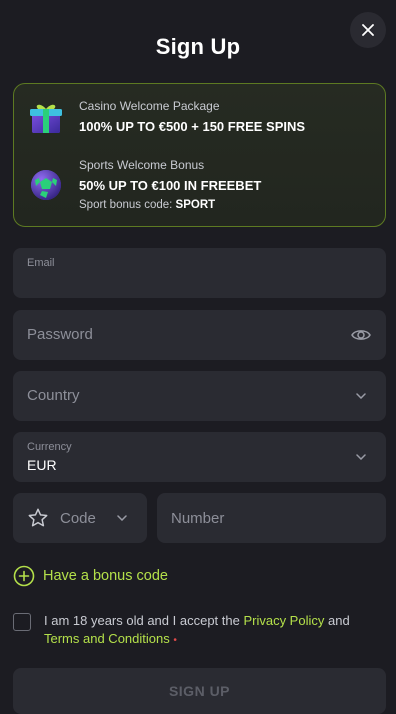 This screenshot has width=396, height=714. Describe the element at coordinates (175, 640) in the screenshot. I see `required-mark: •` at that location.